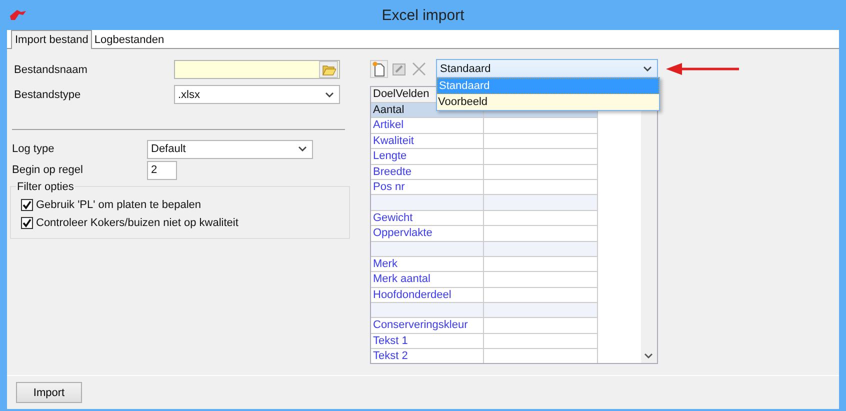  I want to click on field-label: Log type, so click(34, 149).